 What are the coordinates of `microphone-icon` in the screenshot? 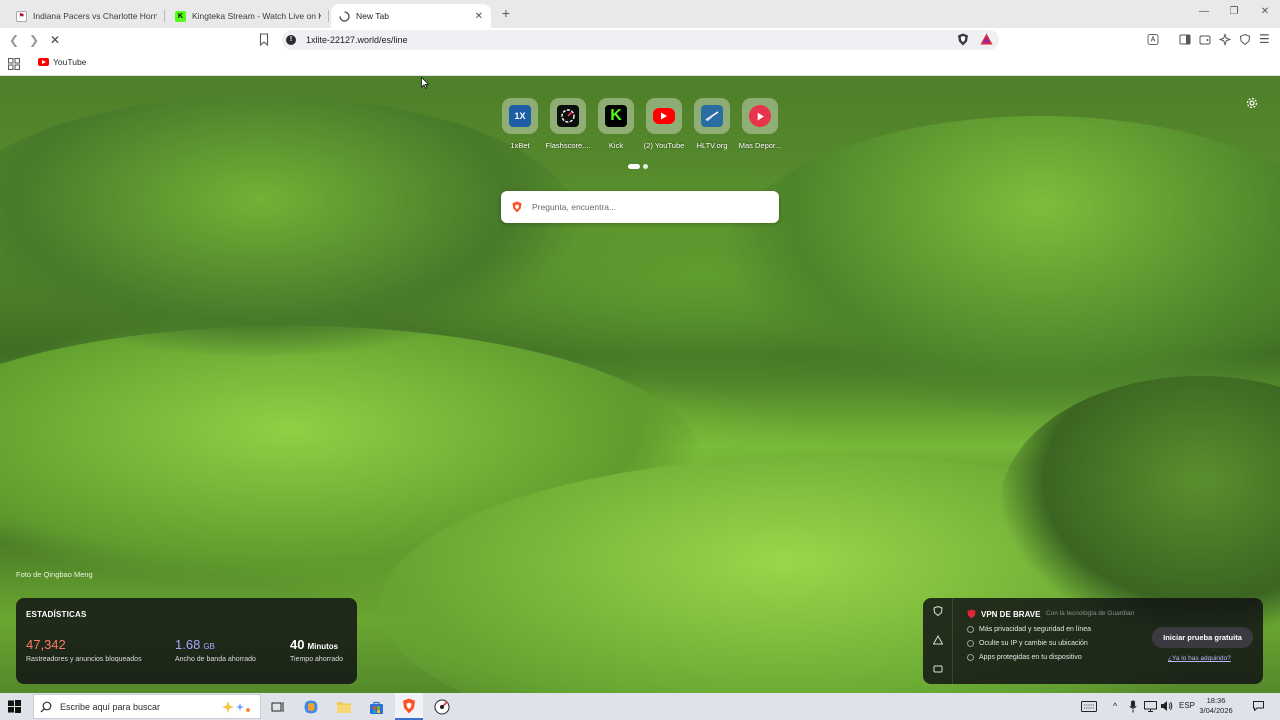 It's located at (1133, 706).